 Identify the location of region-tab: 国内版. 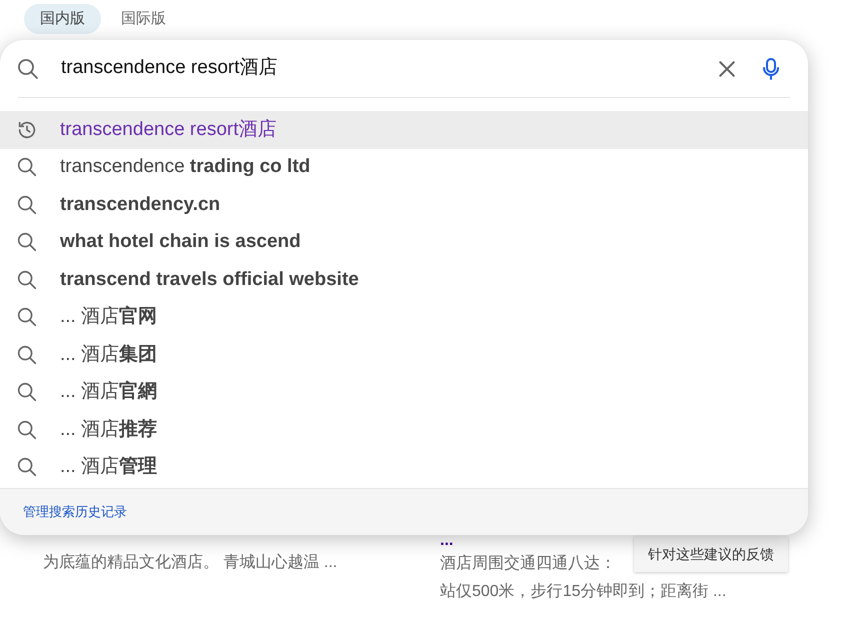
(62, 19).